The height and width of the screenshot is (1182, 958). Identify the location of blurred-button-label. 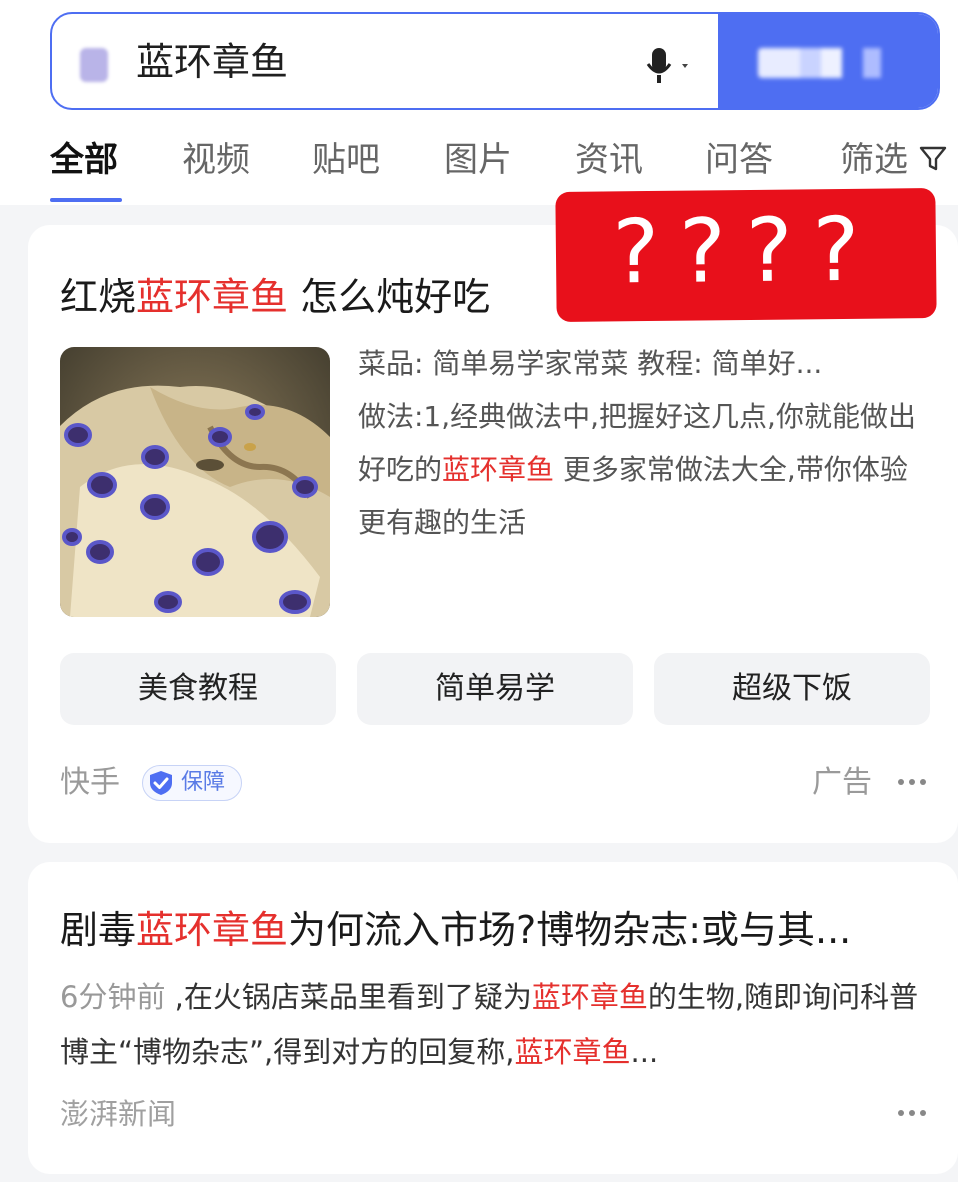
(828, 63).